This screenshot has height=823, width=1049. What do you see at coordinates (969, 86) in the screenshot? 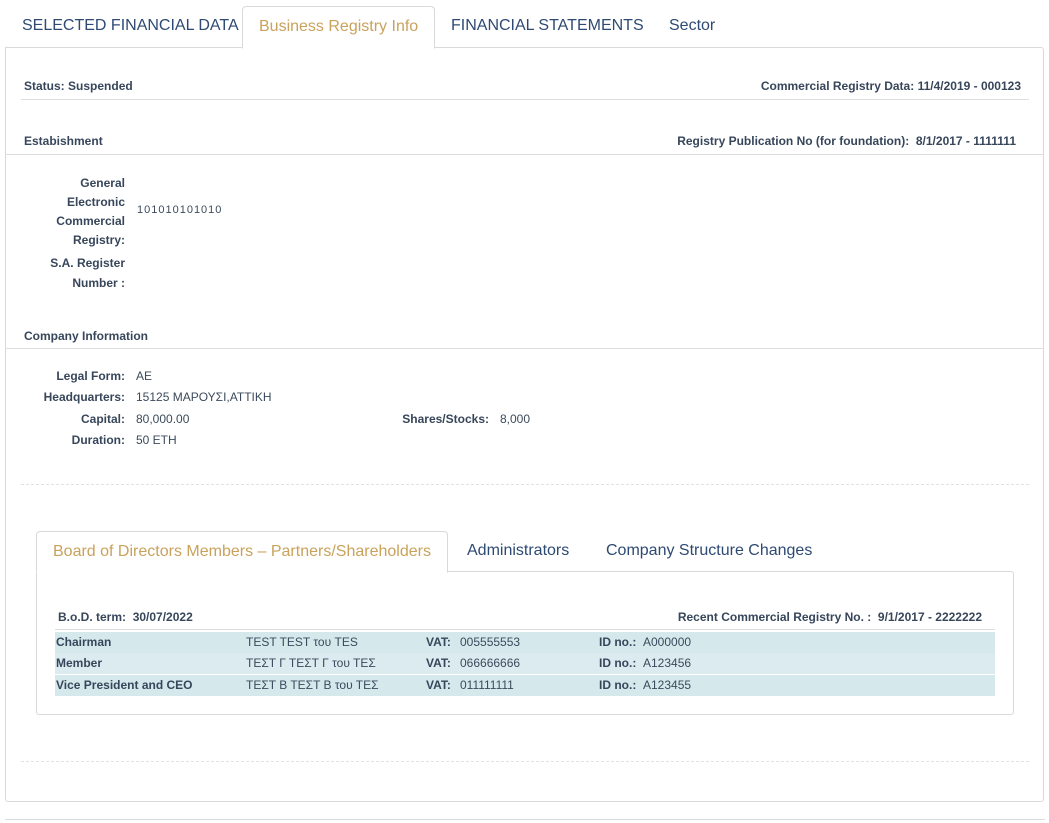
I see `commercial-registry-value: 11/4/2019 - 000123` at bounding box center [969, 86].